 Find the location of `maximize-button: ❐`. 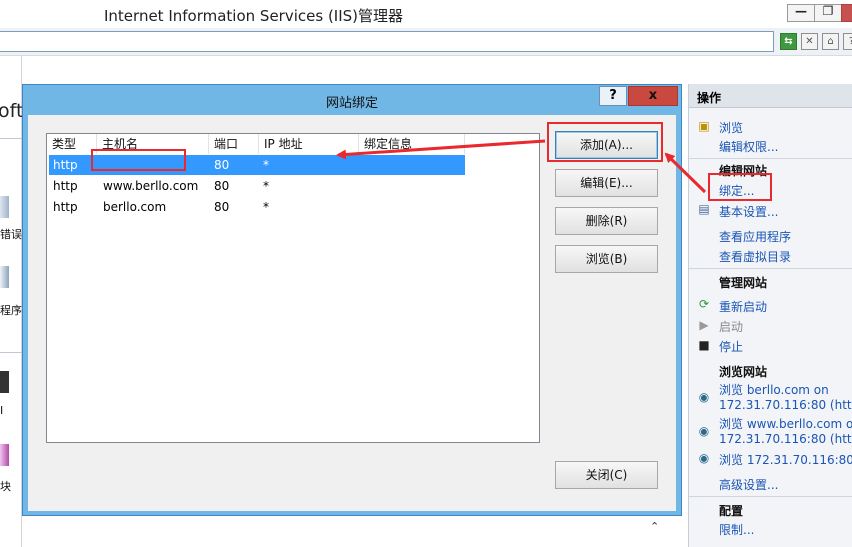

maximize-button: ❐ is located at coordinates (828, 13).